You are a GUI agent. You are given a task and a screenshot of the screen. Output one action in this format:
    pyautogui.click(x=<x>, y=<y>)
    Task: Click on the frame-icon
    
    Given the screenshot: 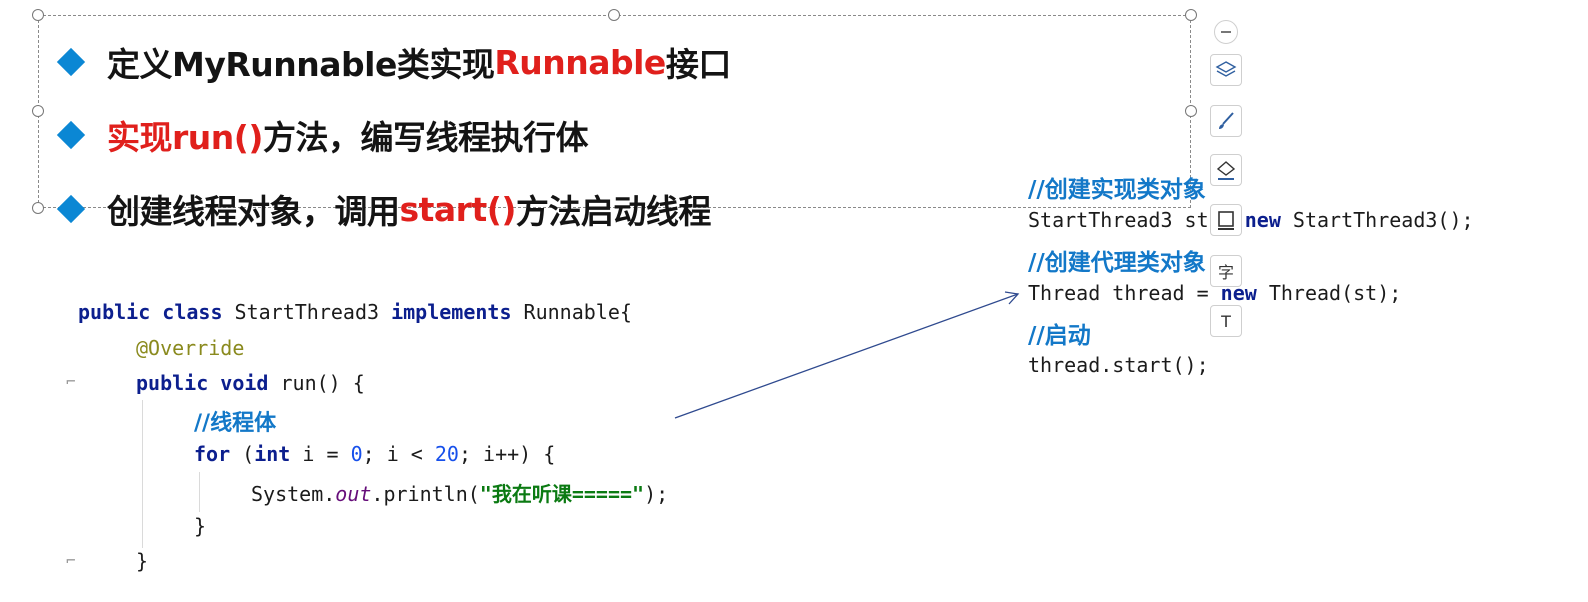 What is the action you would take?
    pyautogui.click(x=1226, y=220)
    